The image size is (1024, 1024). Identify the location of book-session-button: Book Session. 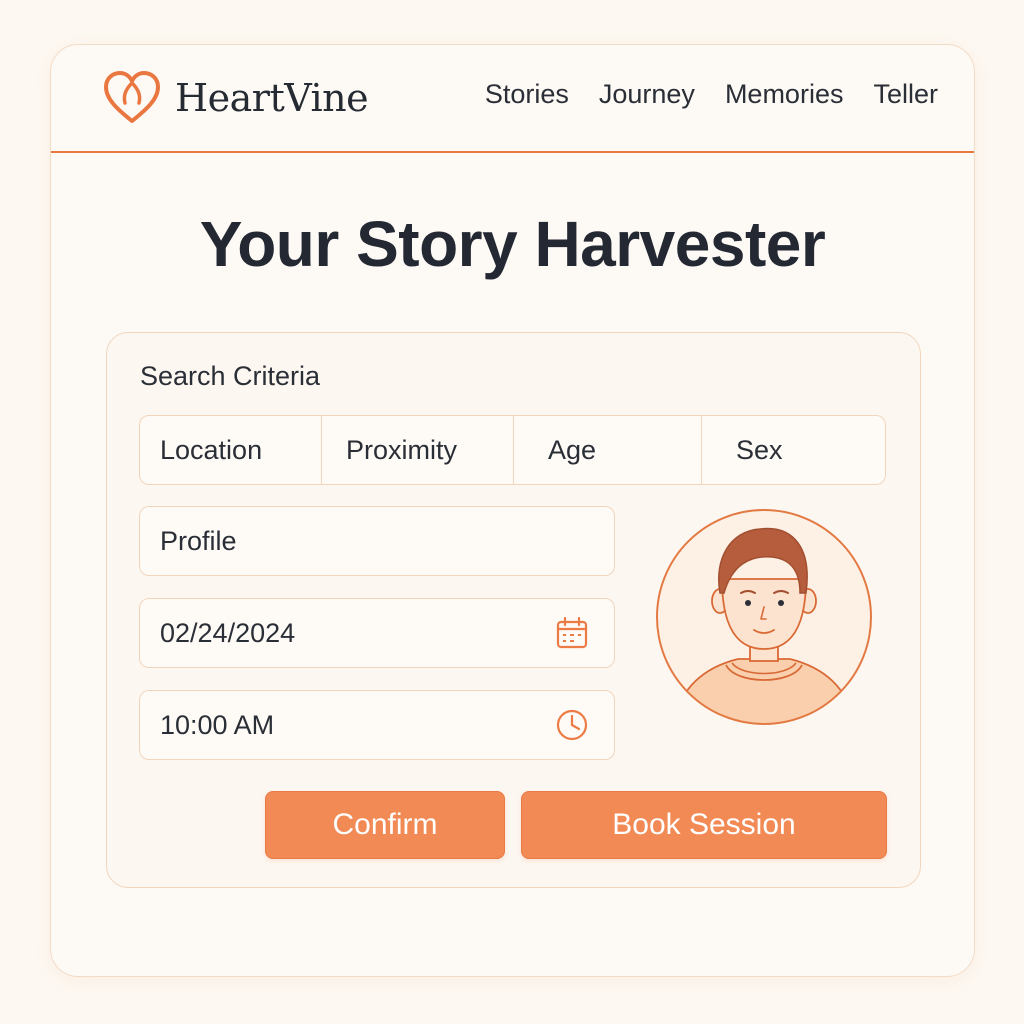
(704, 825).